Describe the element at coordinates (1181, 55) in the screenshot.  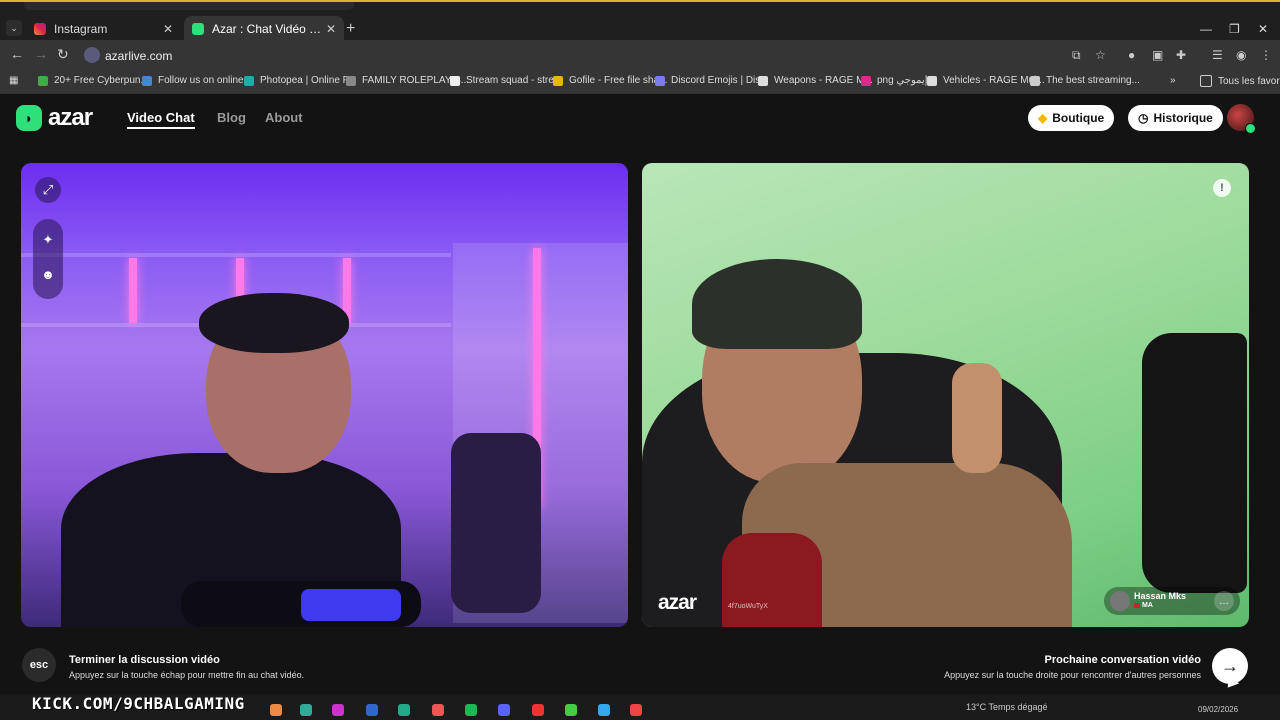
I see `puzzle-icon: ✚` at that location.